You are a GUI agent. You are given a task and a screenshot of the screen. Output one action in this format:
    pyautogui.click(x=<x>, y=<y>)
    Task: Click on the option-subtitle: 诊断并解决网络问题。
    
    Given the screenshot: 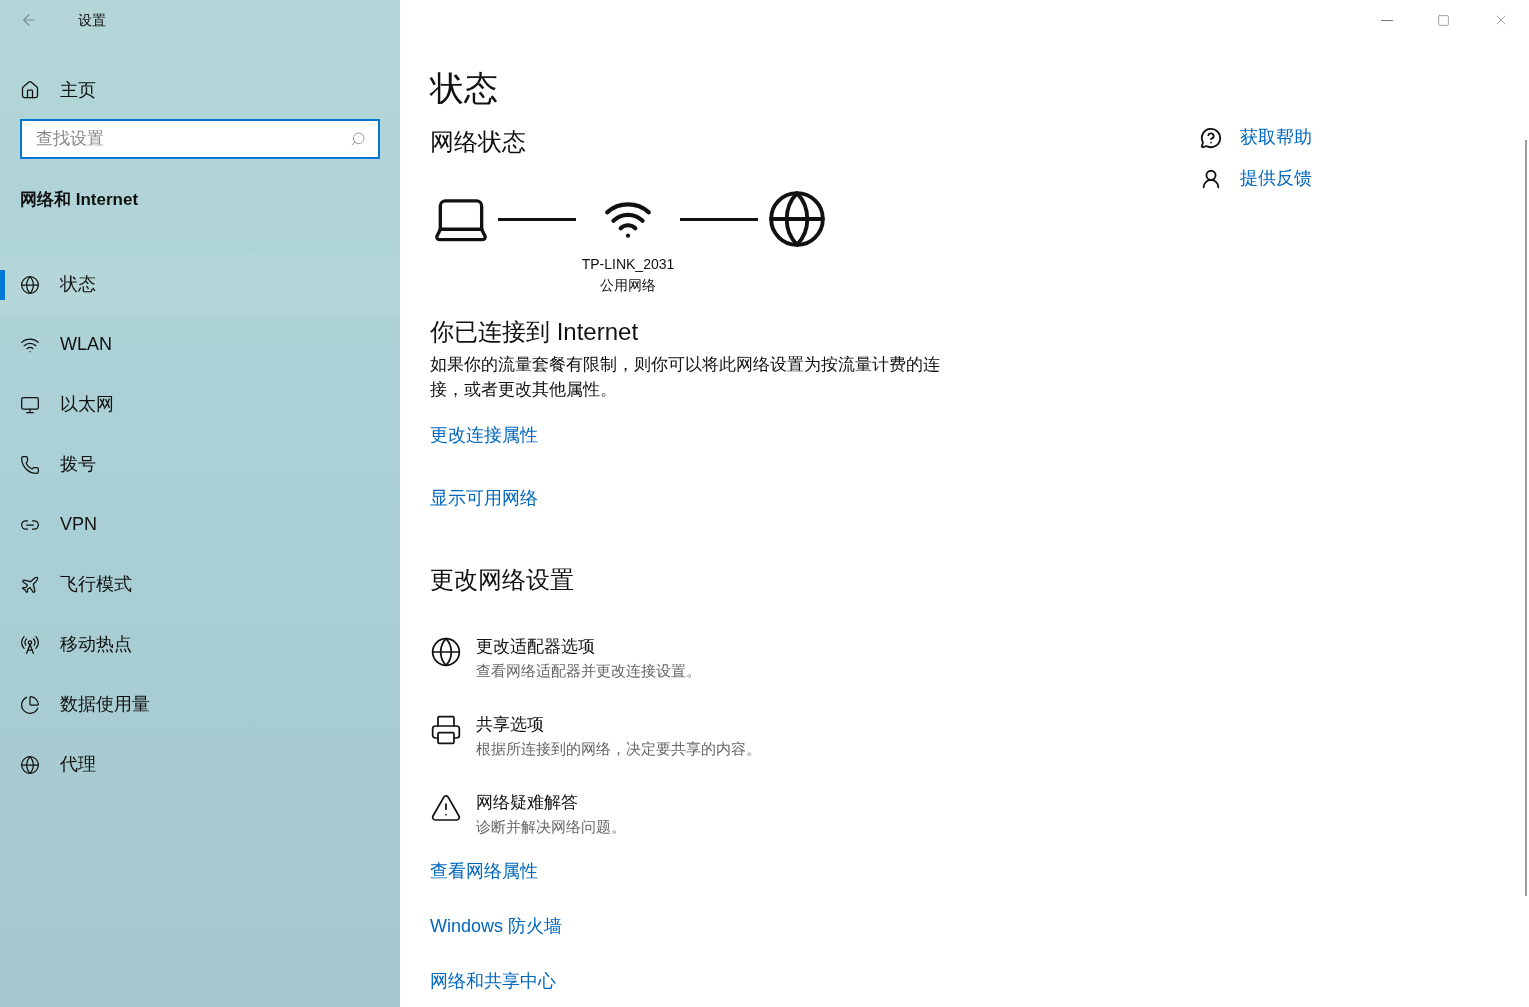 What is the action you would take?
    pyautogui.click(x=551, y=826)
    